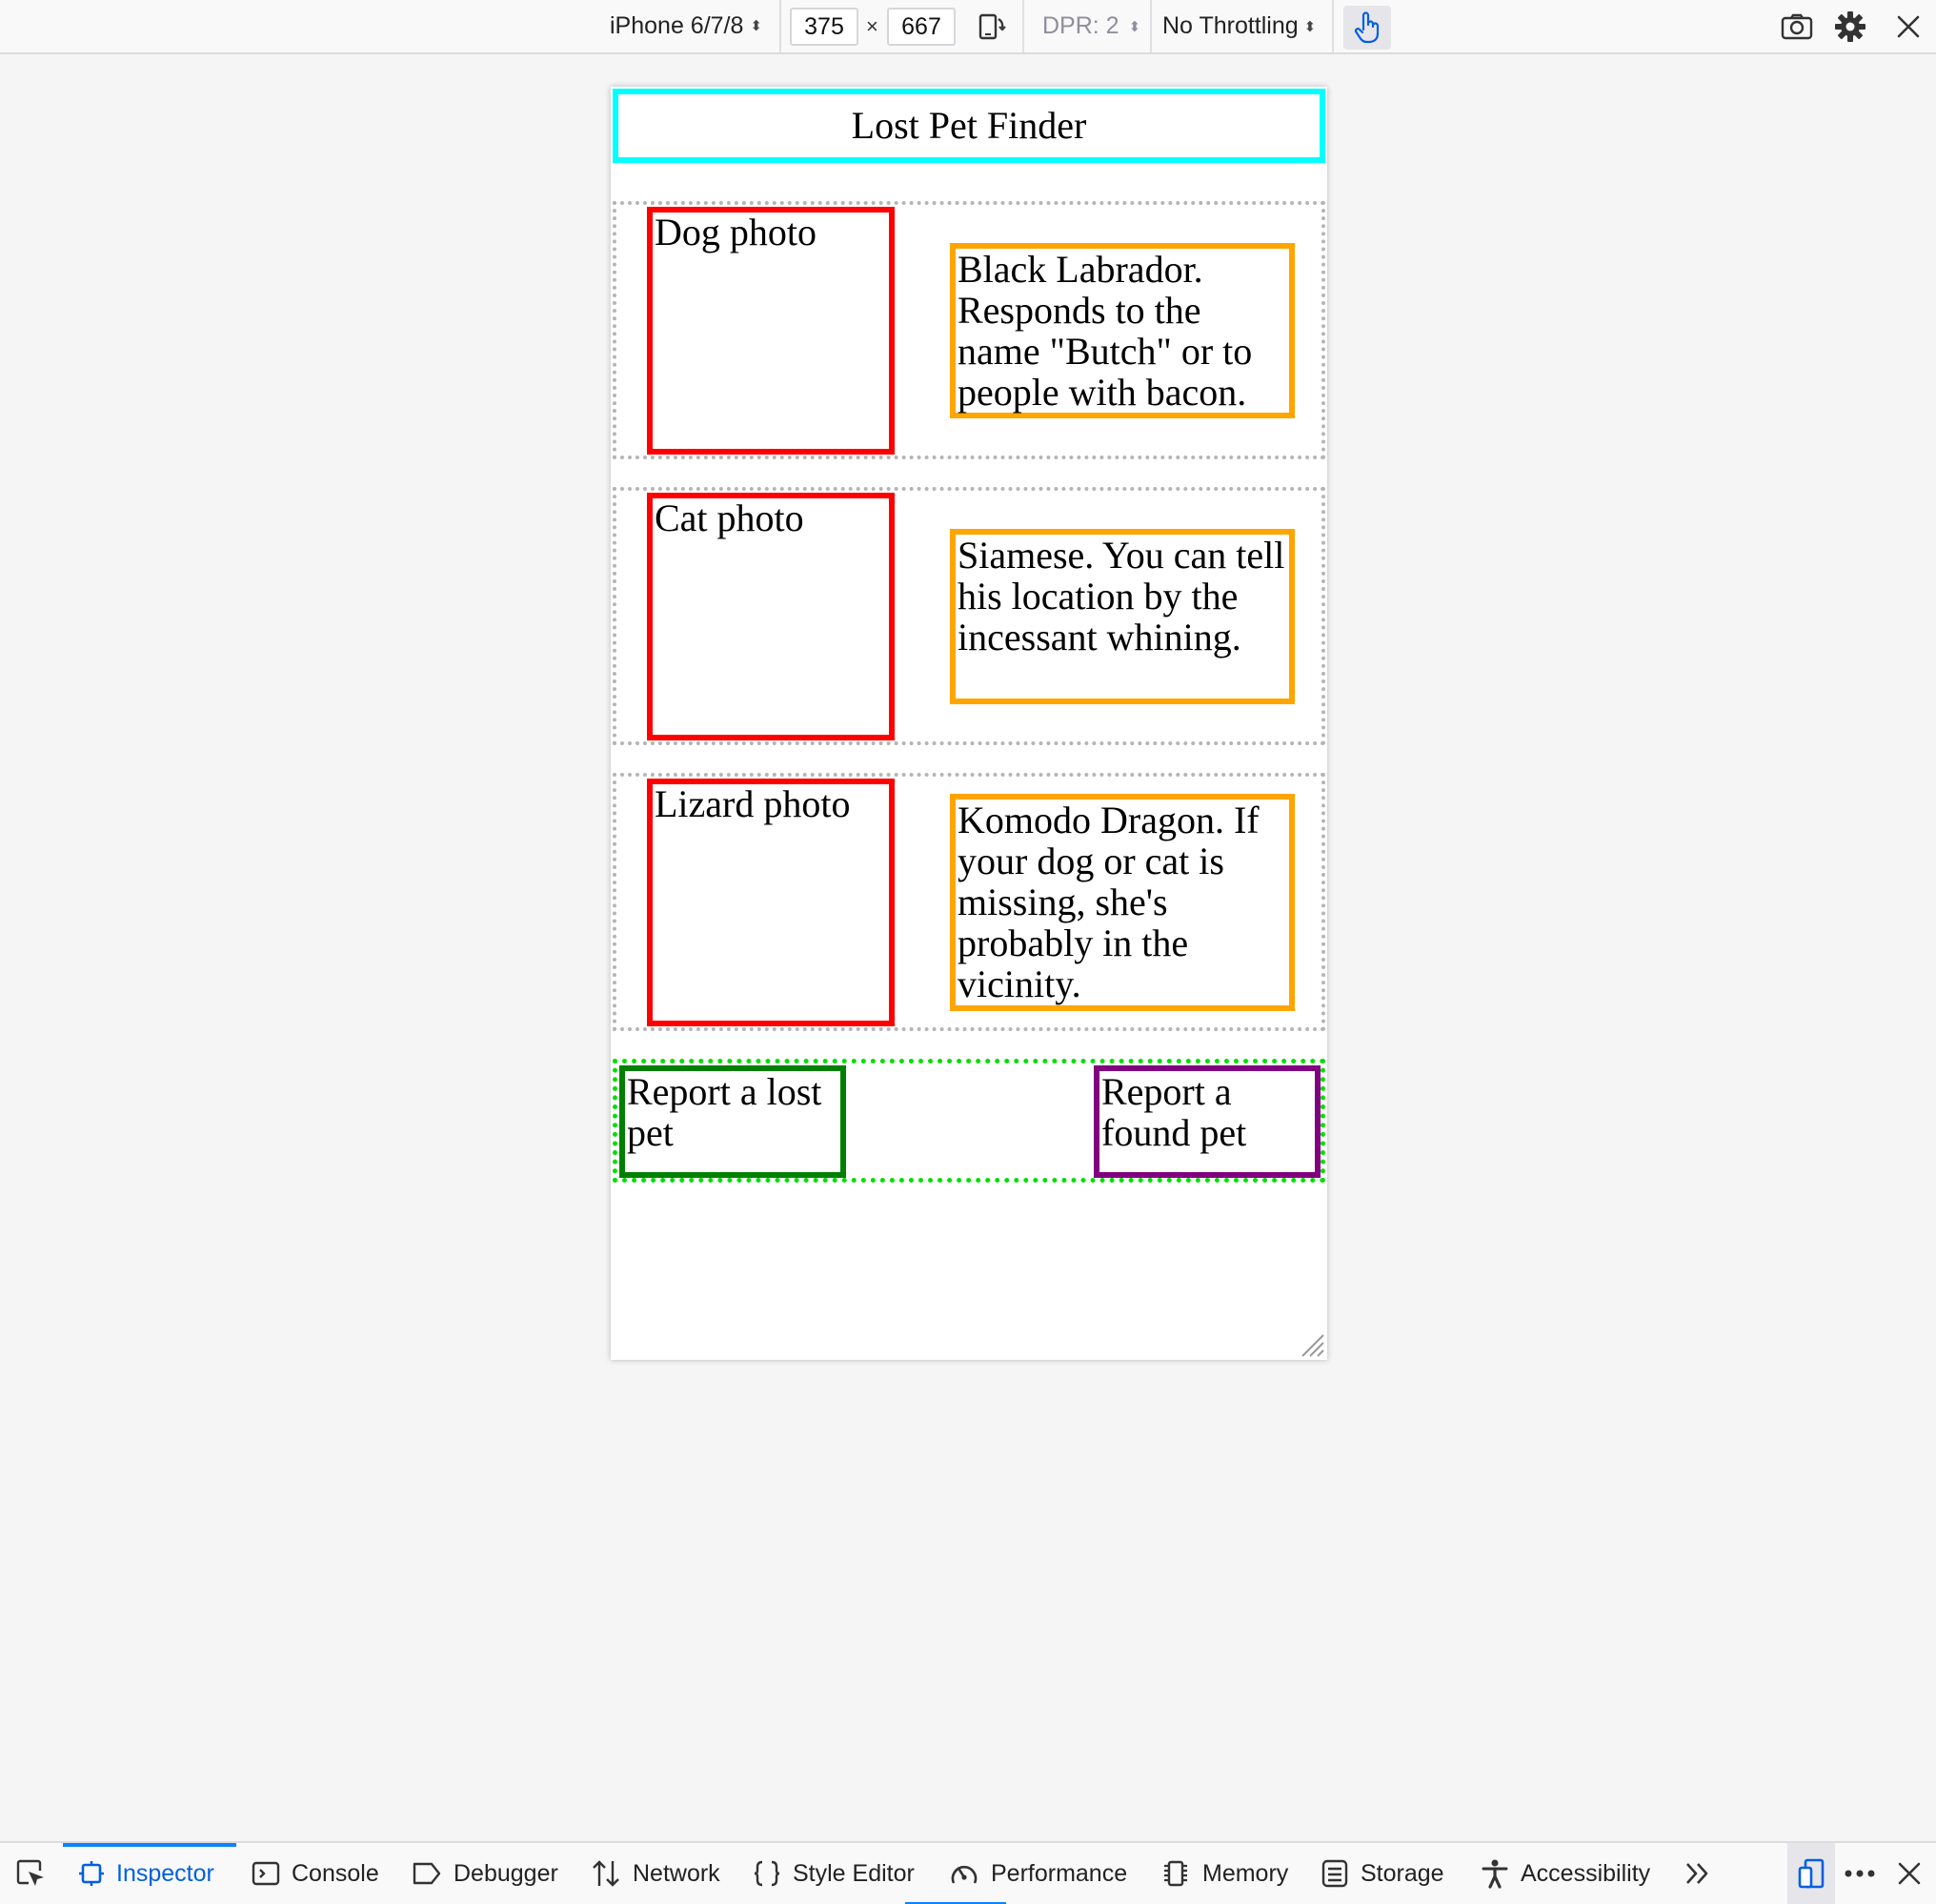 The height and width of the screenshot is (1904, 1936). Describe the element at coordinates (1495, 1874) in the screenshot. I see `accessibility-icon` at that location.